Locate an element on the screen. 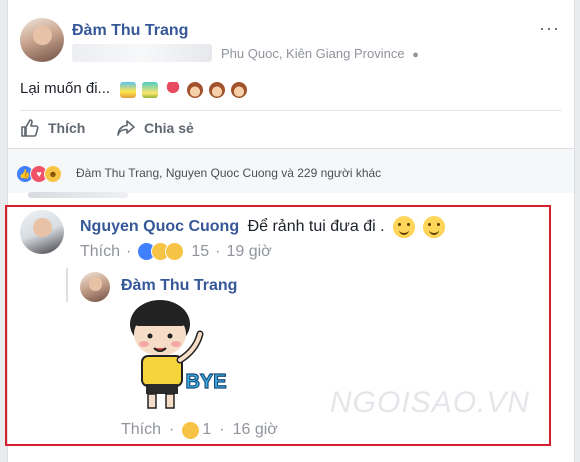 The height and width of the screenshot is (462, 580). cropped-comment-fragment is located at coordinates (78, 195).